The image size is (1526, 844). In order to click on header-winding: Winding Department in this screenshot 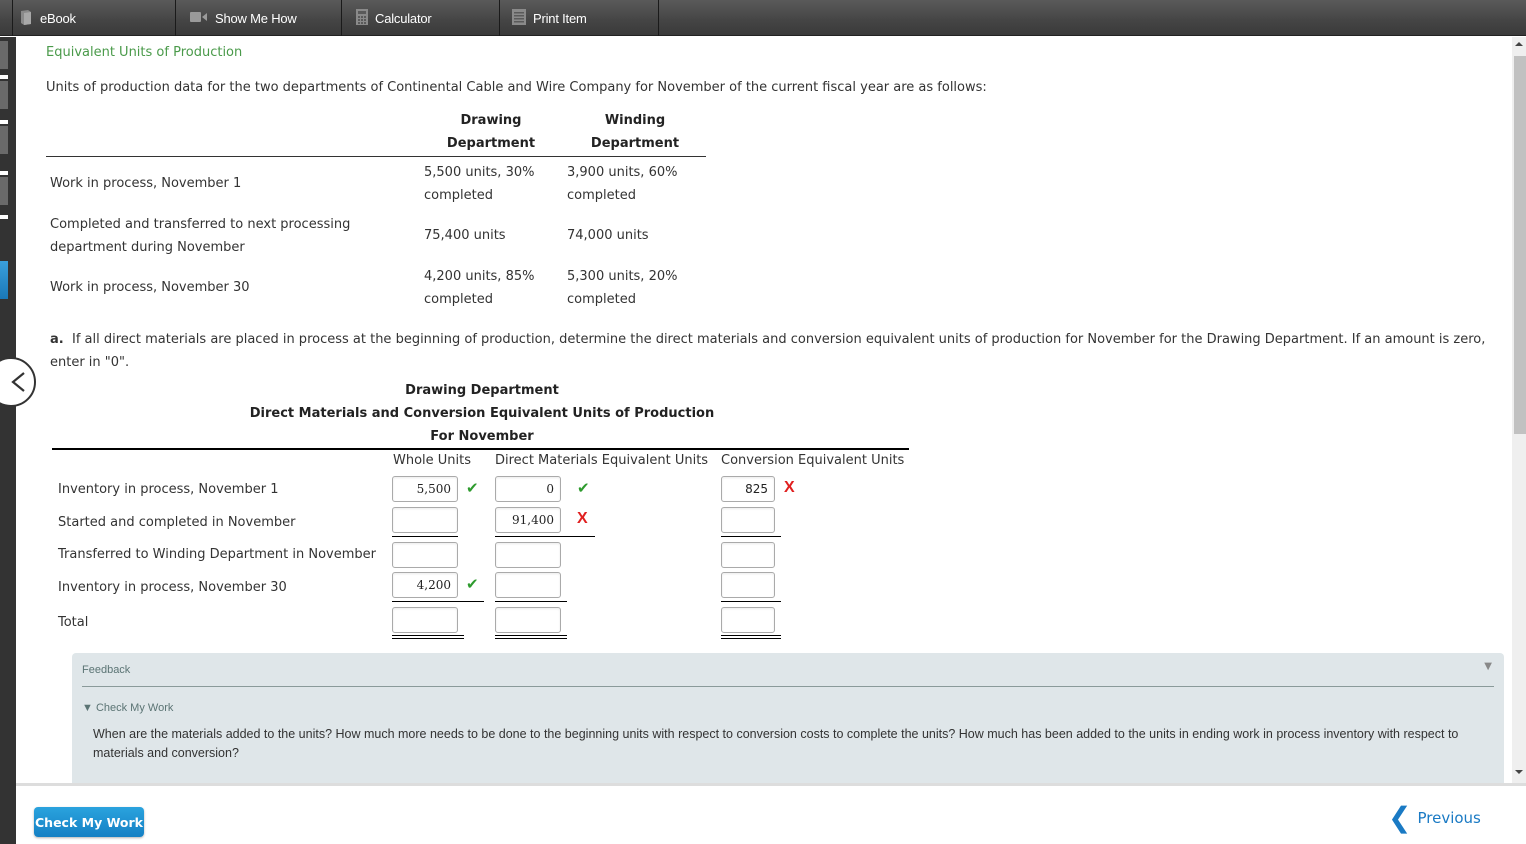, I will do `click(635, 132)`.